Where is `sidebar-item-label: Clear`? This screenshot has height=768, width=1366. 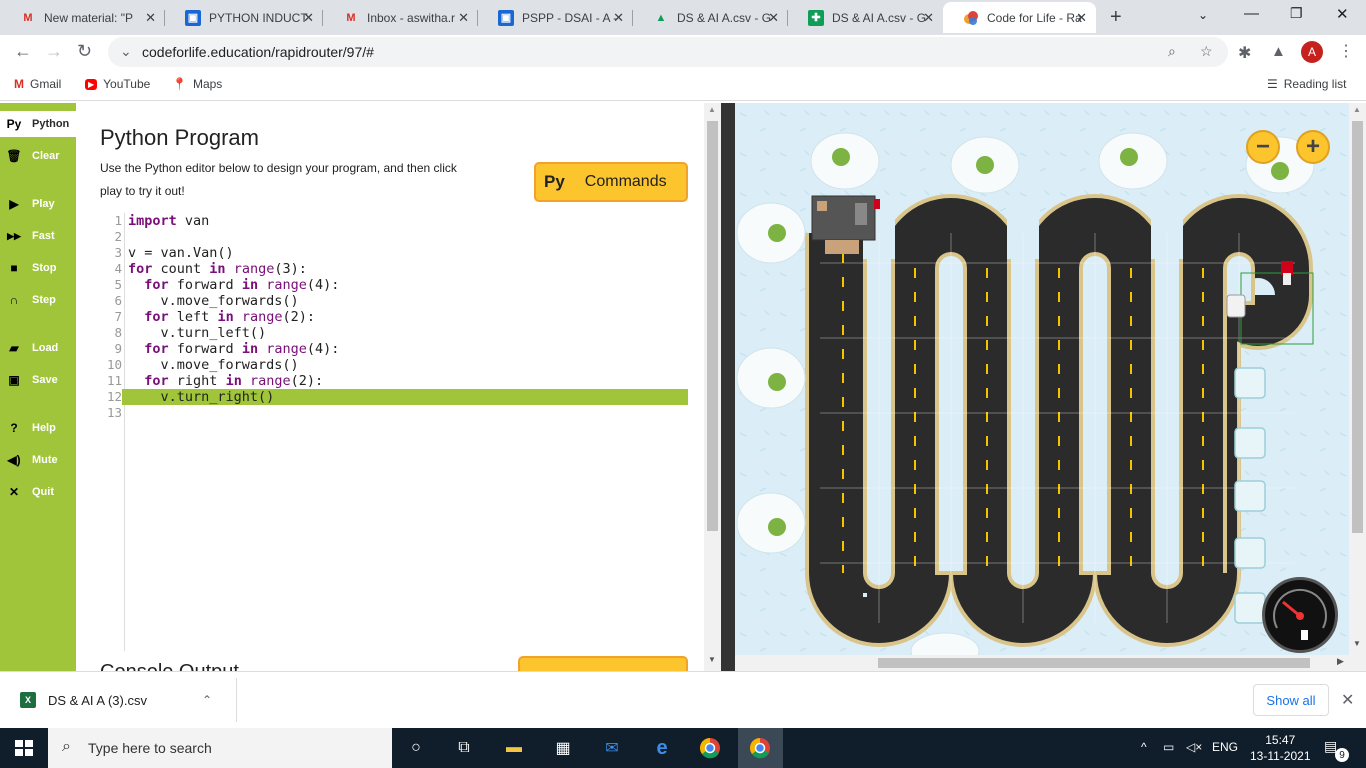 sidebar-item-label: Clear is located at coordinates (46, 156).